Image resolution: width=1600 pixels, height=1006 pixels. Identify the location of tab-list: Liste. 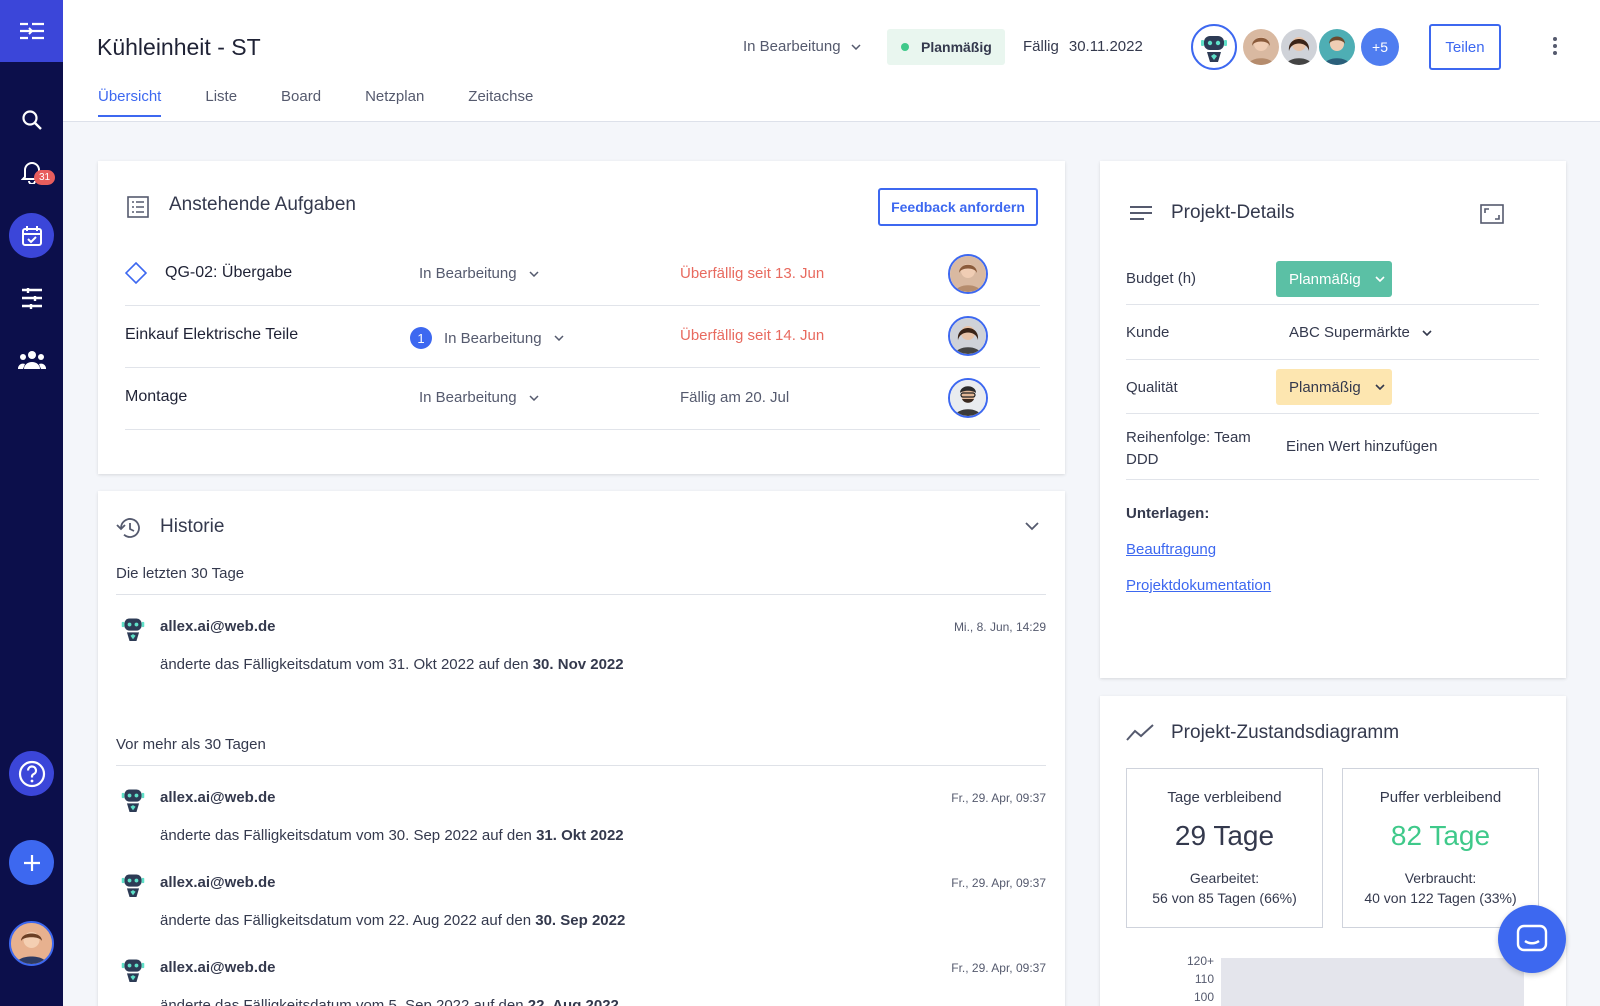
(221, 102).